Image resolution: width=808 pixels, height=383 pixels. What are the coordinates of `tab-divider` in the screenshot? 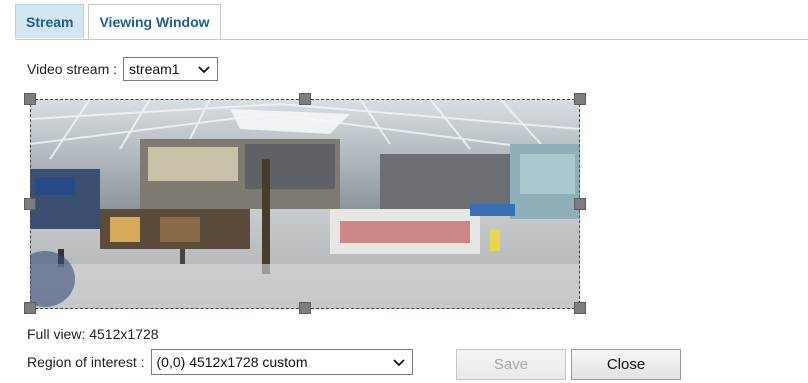 It's located at (411, 39).